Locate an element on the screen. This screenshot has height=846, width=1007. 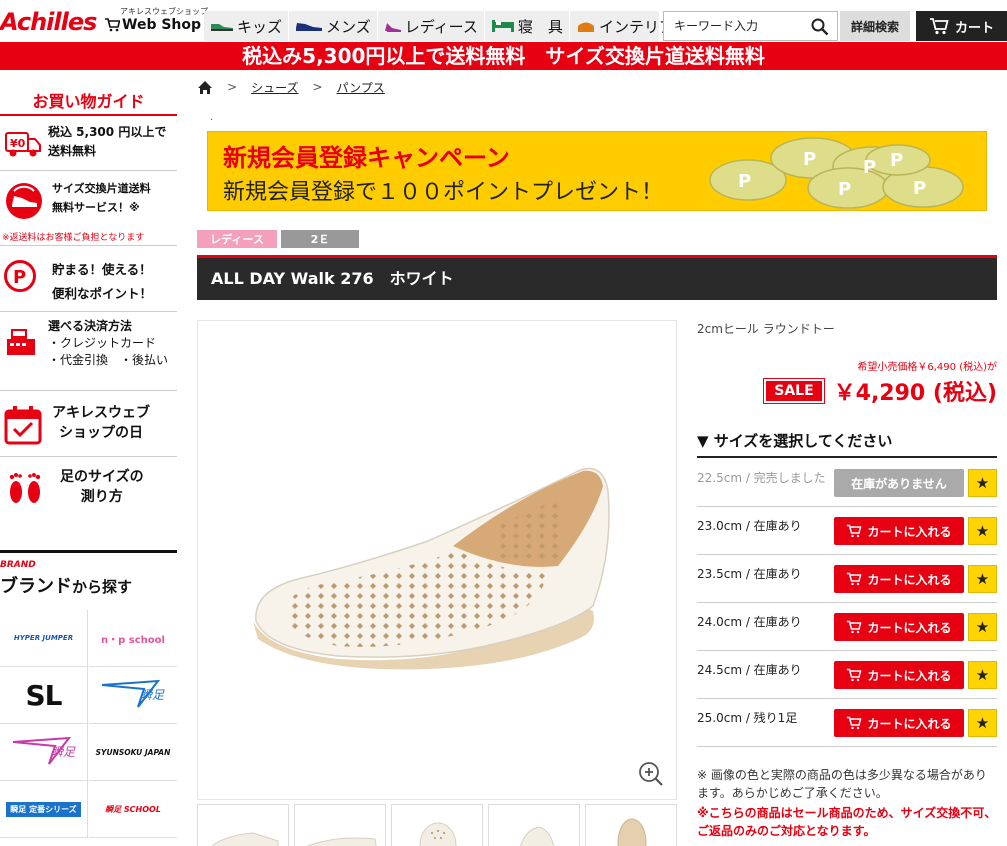
cart-button: カート is located at coordinates (961, 26).